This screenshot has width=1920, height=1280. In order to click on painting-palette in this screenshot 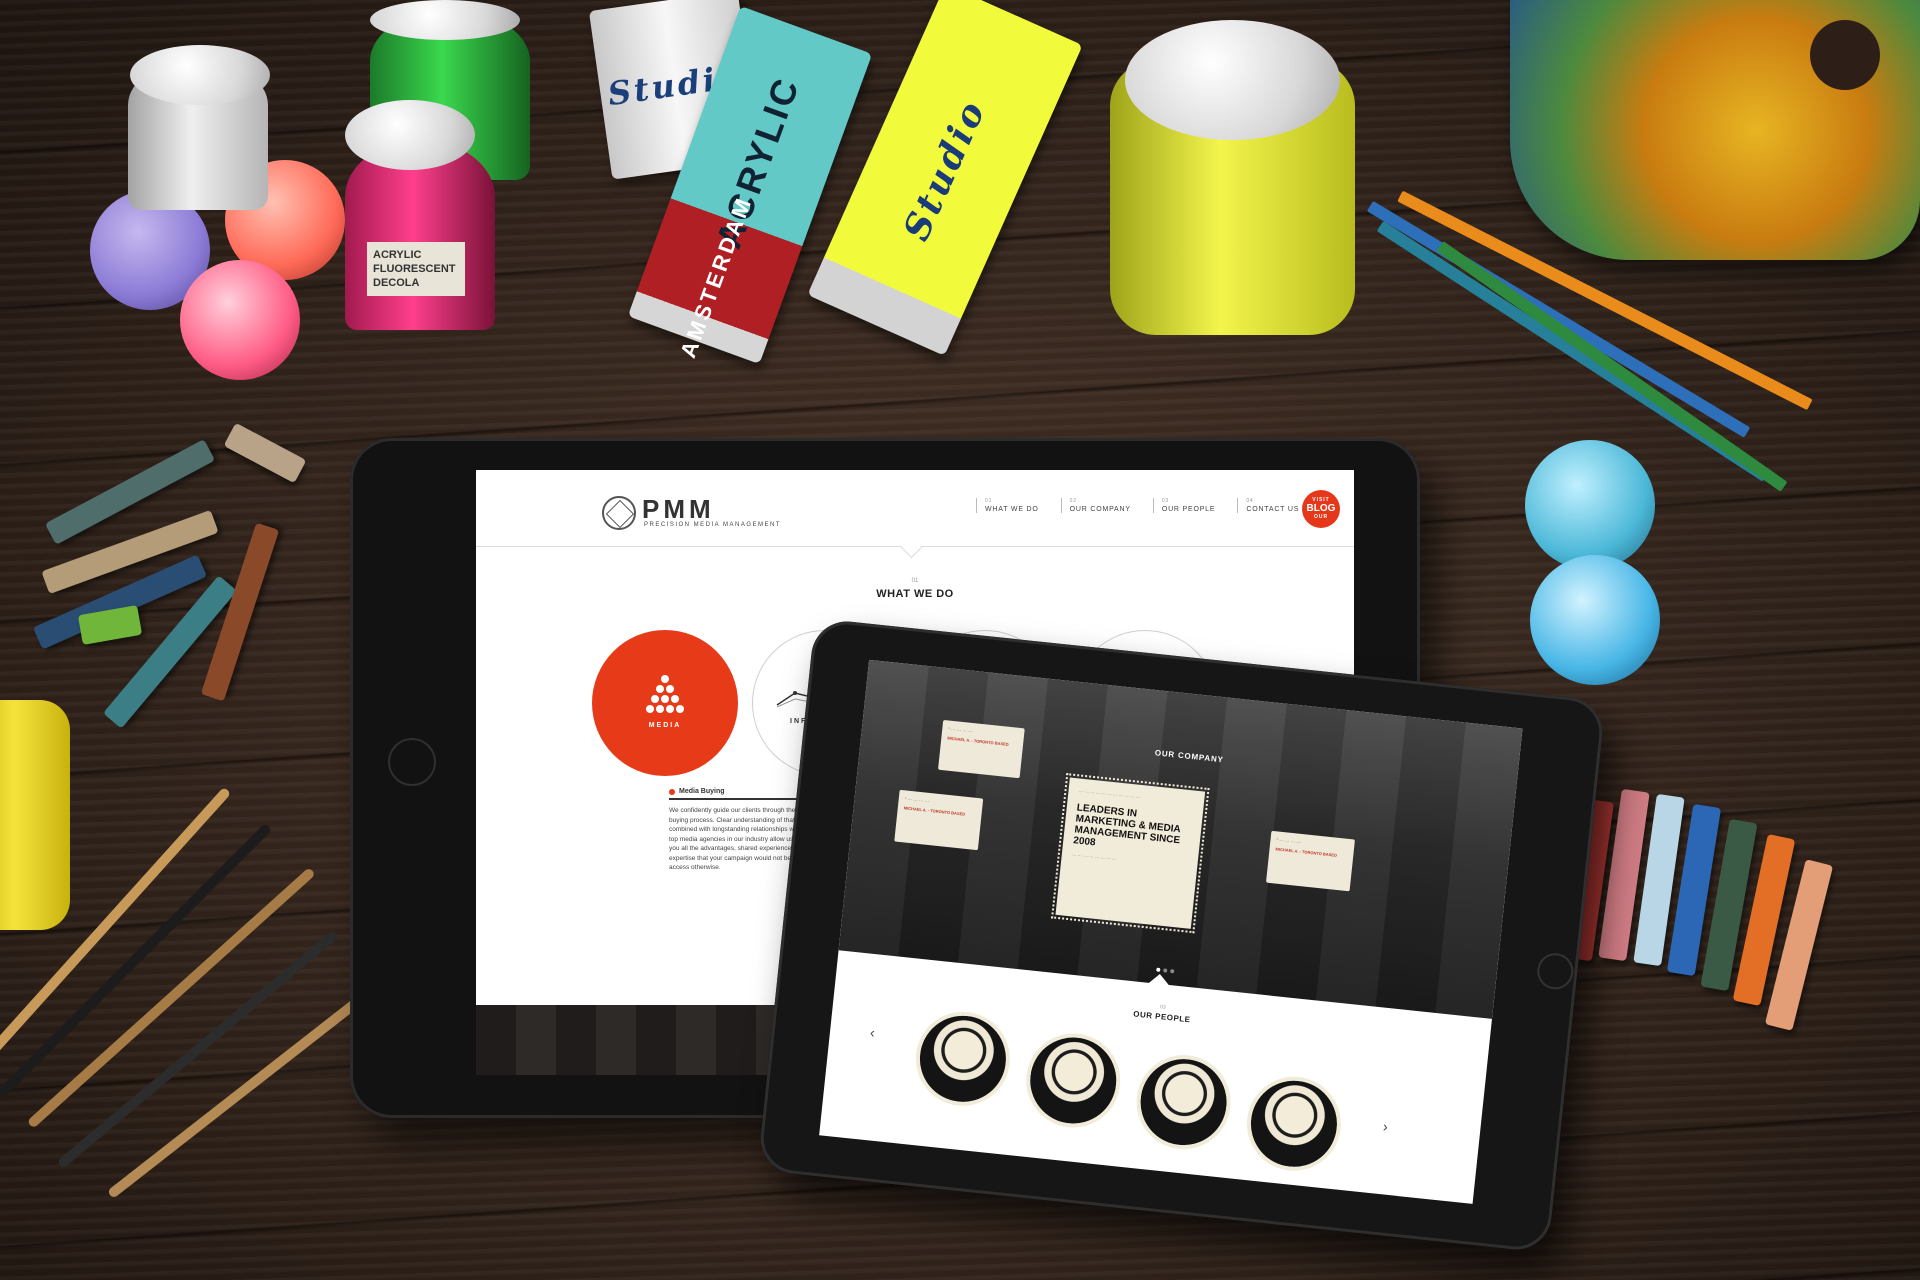, I will do `click(1715, 130)`.